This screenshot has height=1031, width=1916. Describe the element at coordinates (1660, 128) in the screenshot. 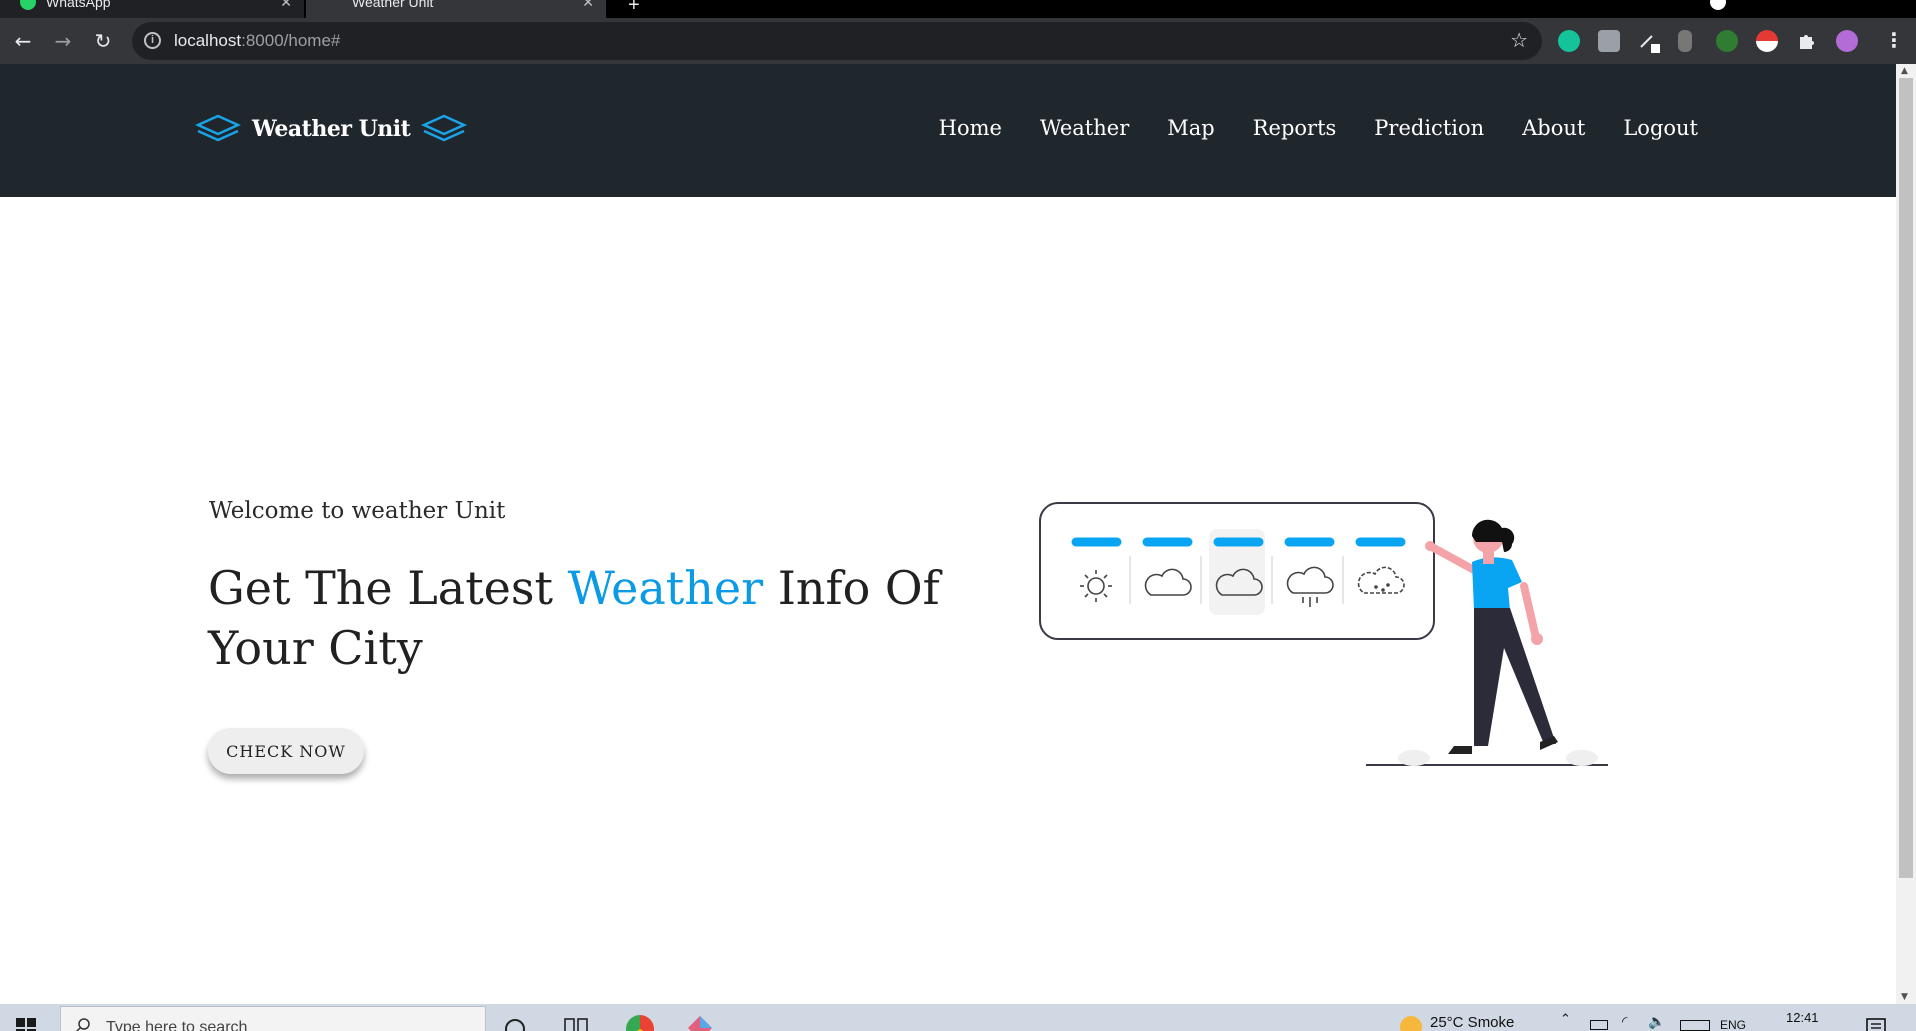

I see `nav-logout: Logout` at that location.